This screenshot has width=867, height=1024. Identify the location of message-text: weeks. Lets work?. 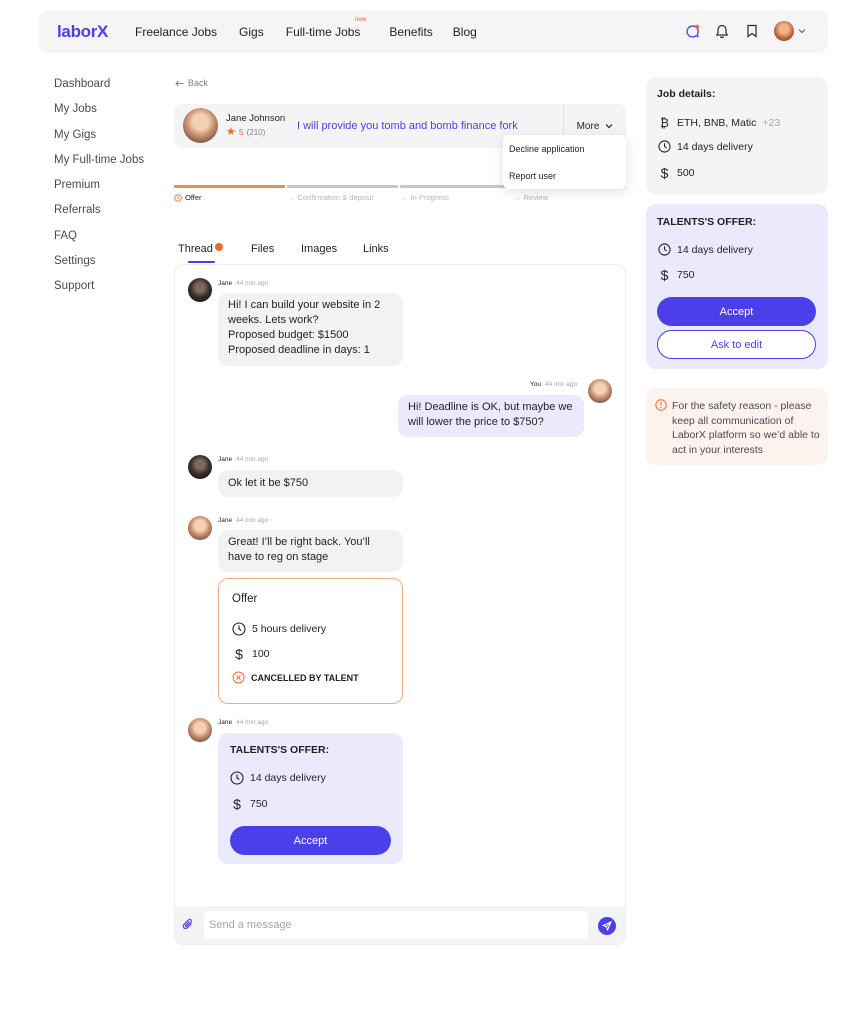
(273, 320).